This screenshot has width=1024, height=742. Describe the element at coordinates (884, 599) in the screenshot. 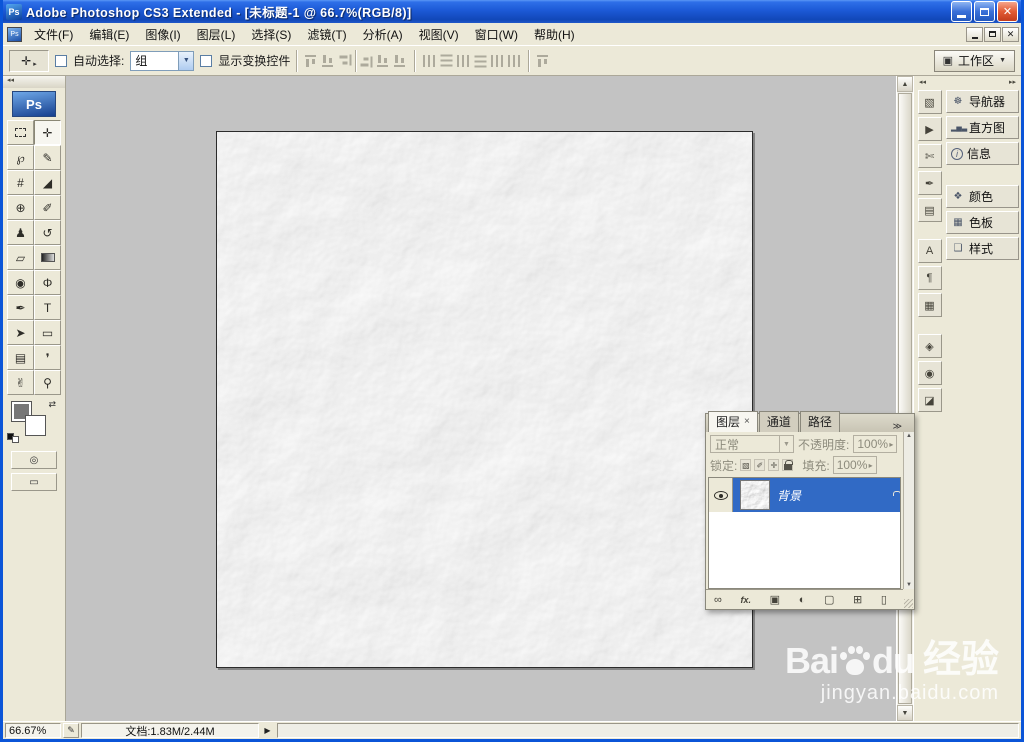

I see `delete-layer-icon: ▯` at that location.